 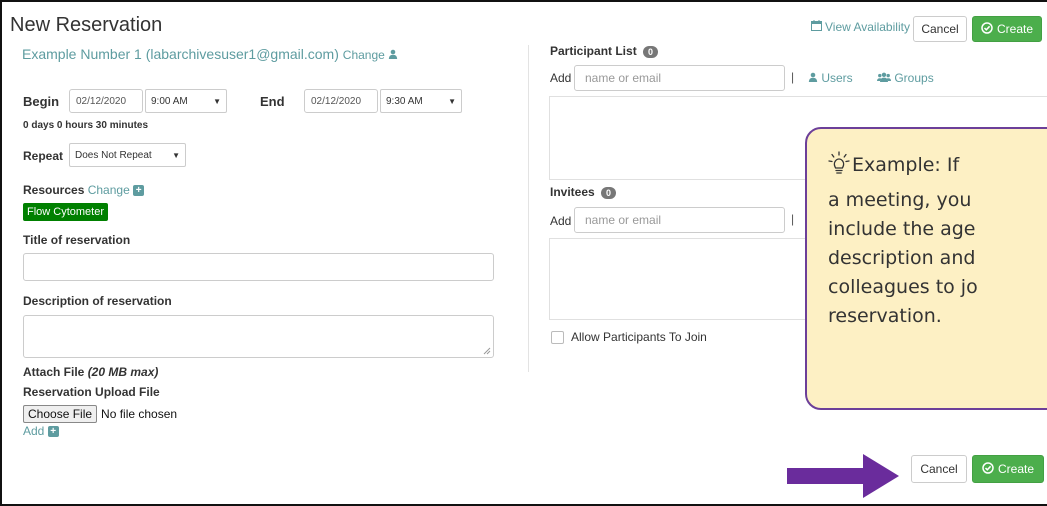 What do you see at coordinates (91, 392) in the screenshot?
I see `upload-file-label: Reservation Upload File` at bounding box center [91, 392].